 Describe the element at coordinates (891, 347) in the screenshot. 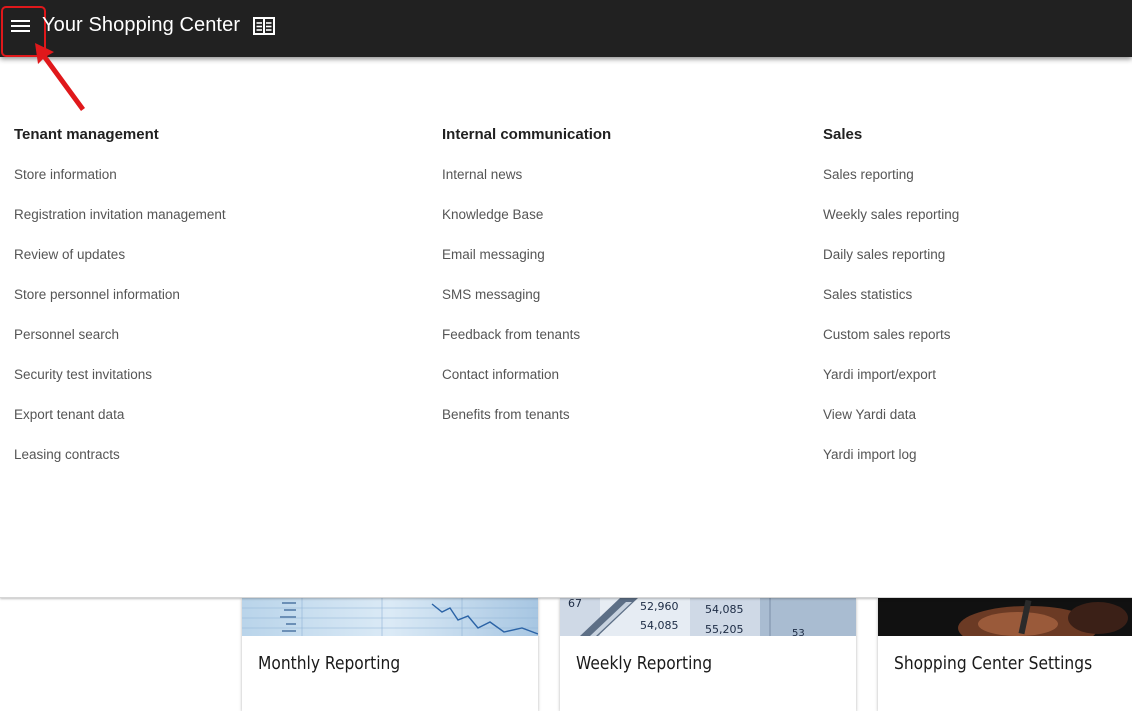

I see `menu-item-custom-sales-reports: Custom sales reports` at that location.